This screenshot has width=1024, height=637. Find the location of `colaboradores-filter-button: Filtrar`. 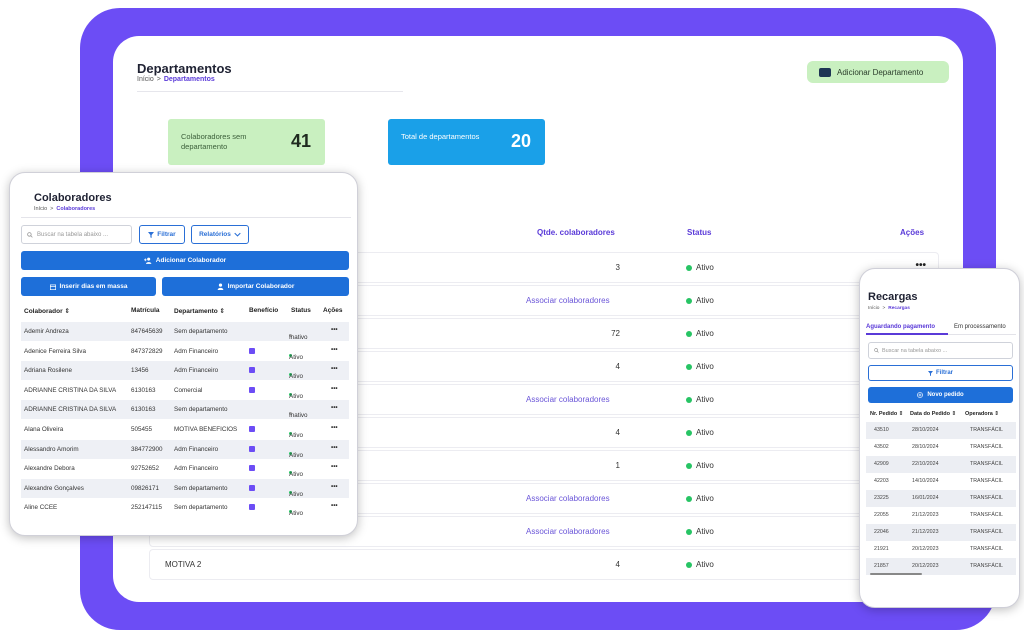

colaboradores-filter-button: Filtrar is located at coordinates (162, 234).